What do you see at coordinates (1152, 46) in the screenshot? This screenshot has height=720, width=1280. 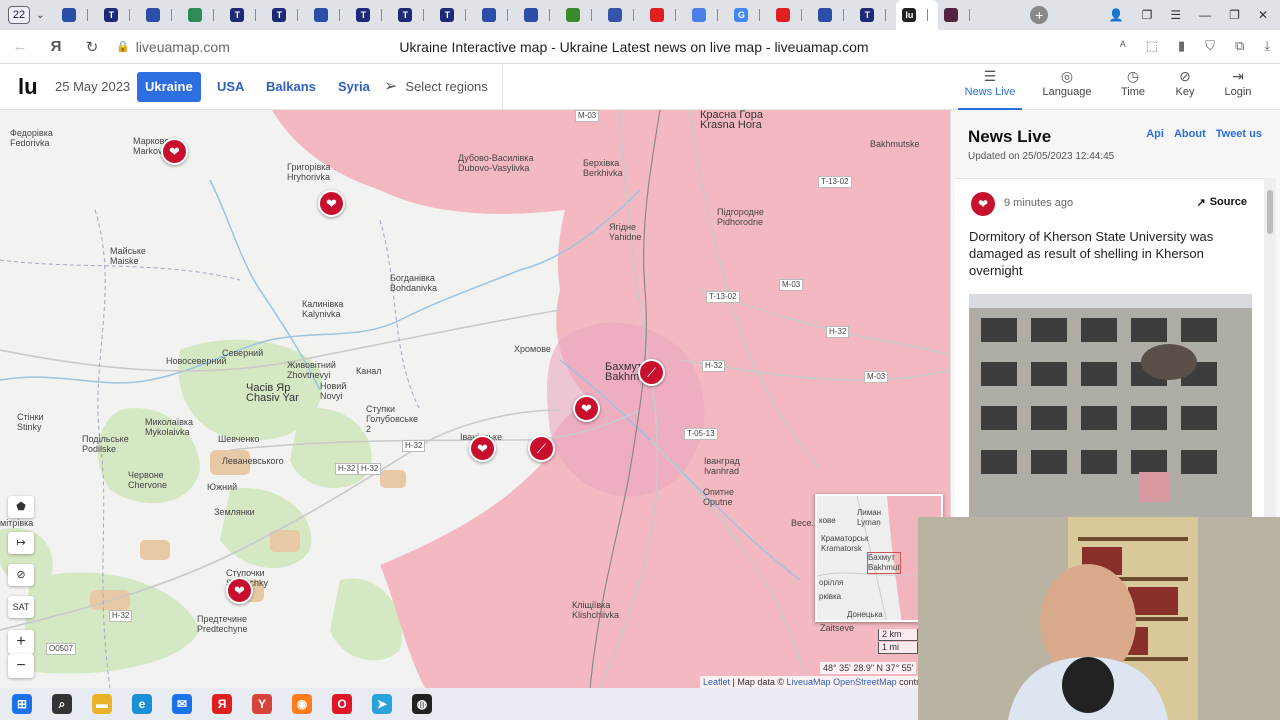 I see `extension-icon: ⬚` at bounding box center [1152, 46].